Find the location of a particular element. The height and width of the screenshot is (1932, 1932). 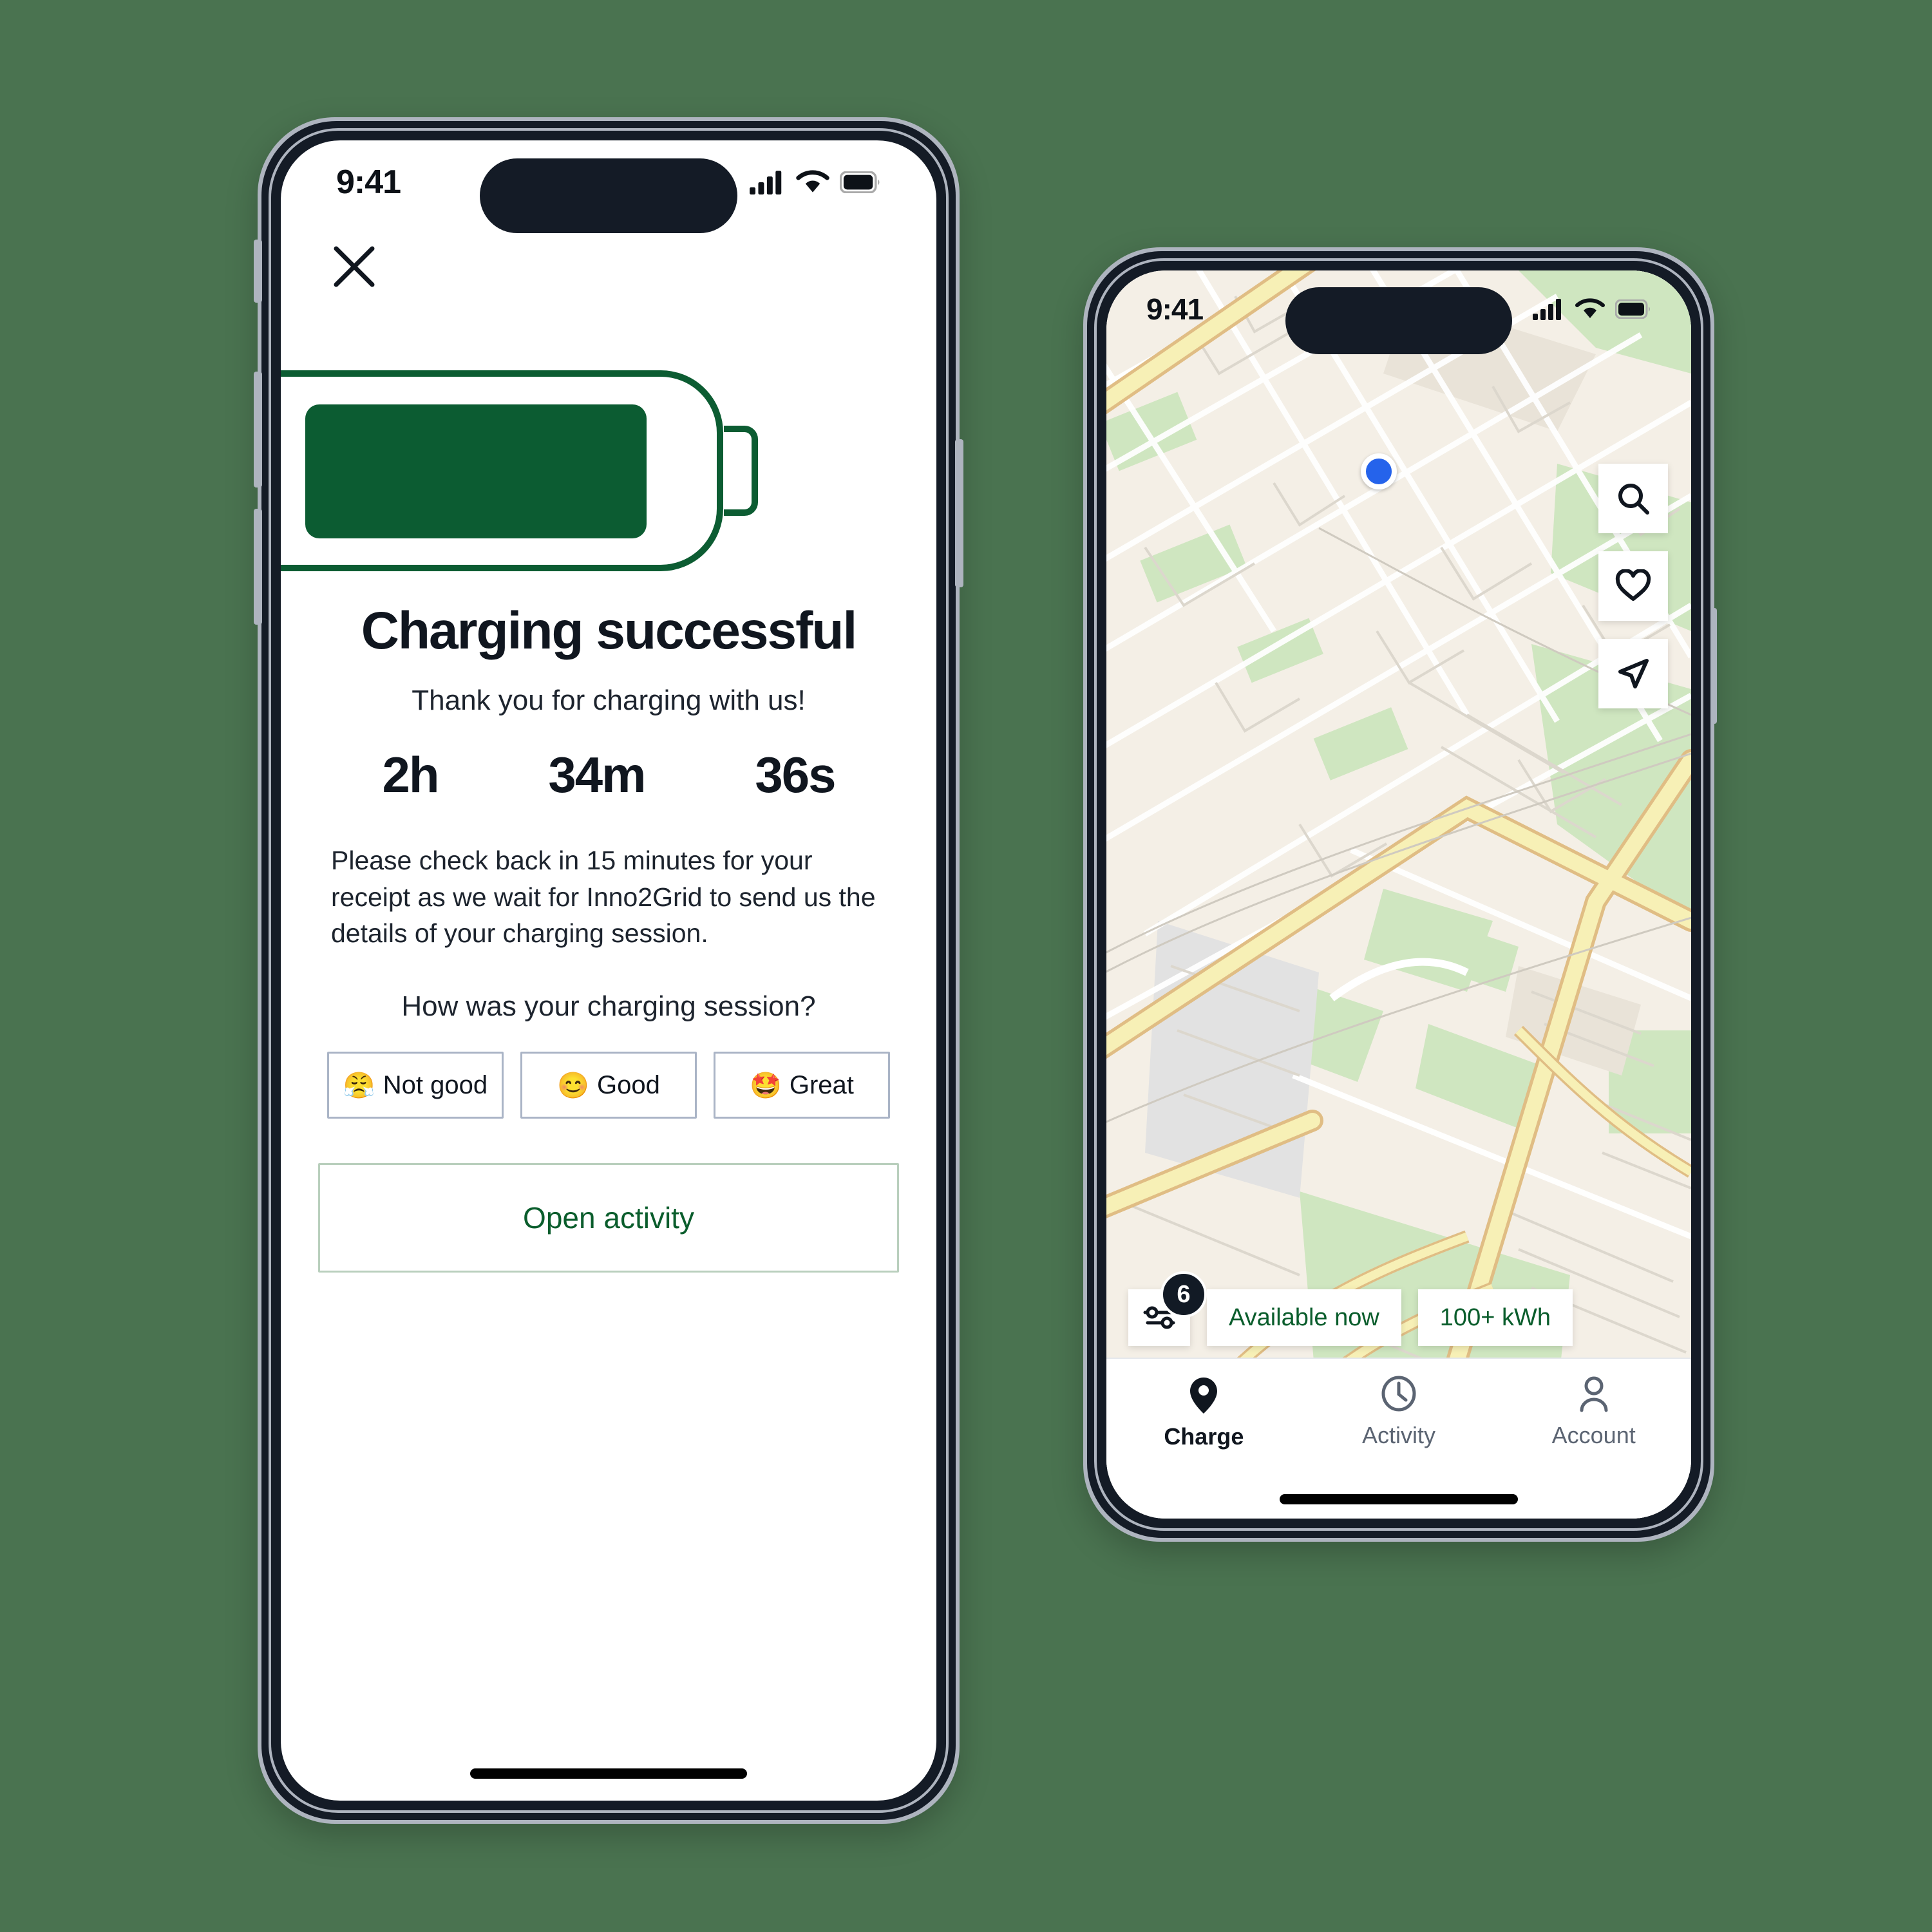

session-duration: 2h 34m 36s is located at coordinates (608, 775).